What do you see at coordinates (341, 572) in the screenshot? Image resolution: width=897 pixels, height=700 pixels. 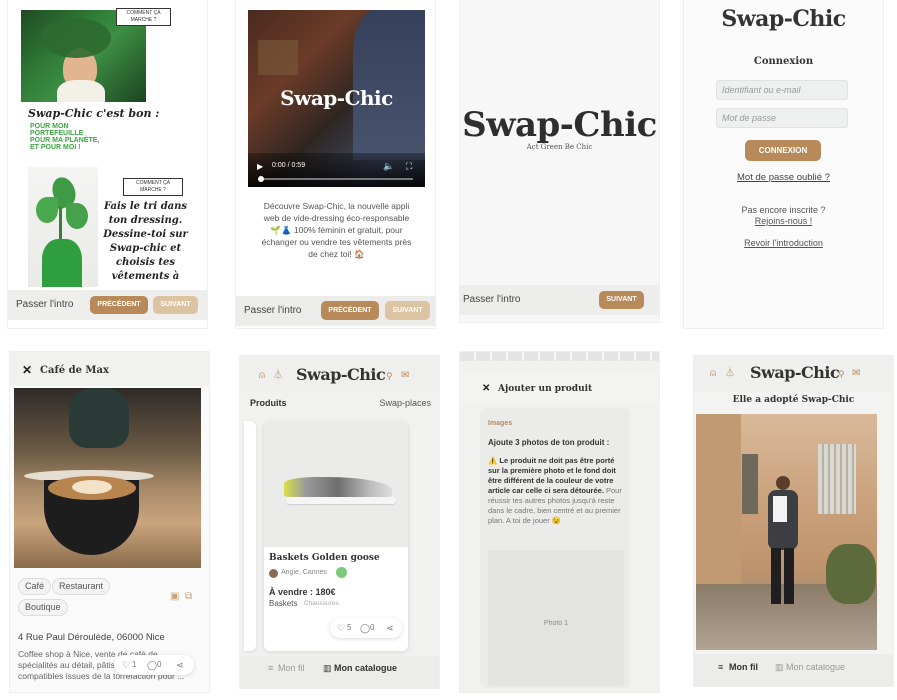 I see `swap-badge-icon` at bounding box center [341, 572].